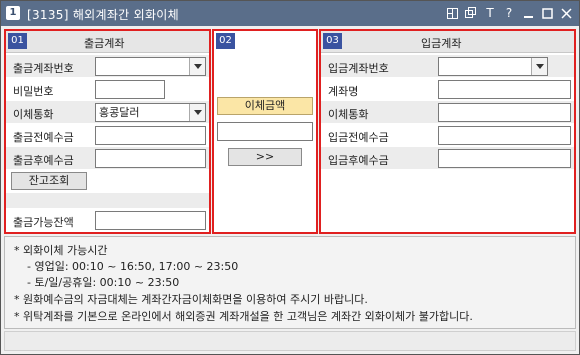 The height and width of the screenshot is (355, 580). I want to click on password-row: 비밀번호, so click(107, 89).